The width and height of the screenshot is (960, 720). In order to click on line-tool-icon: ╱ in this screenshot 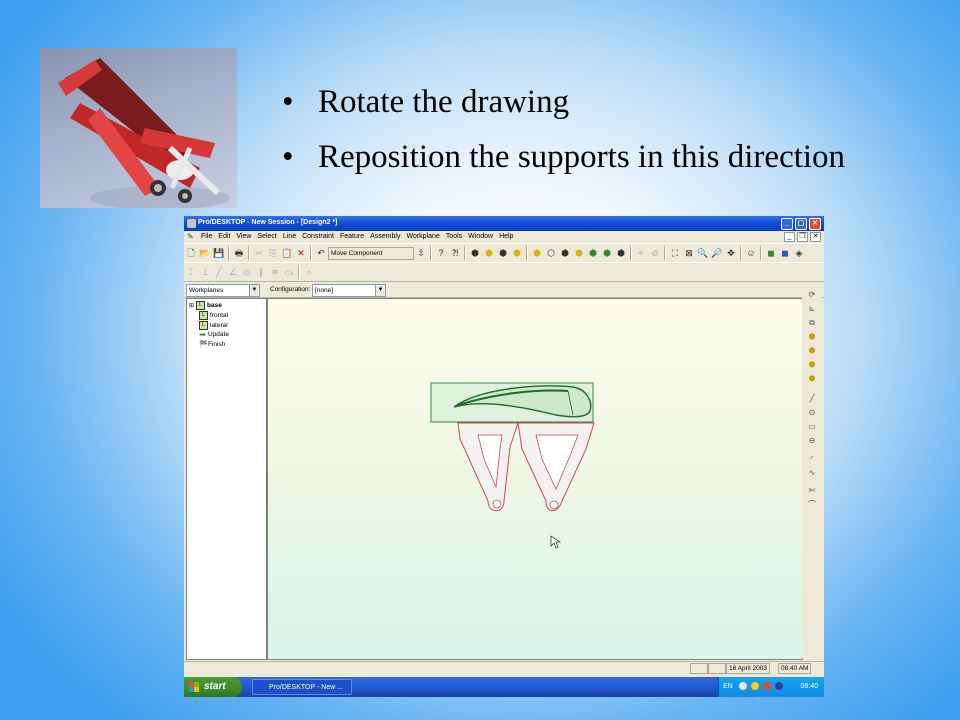, I will do `click(812, 398)`.